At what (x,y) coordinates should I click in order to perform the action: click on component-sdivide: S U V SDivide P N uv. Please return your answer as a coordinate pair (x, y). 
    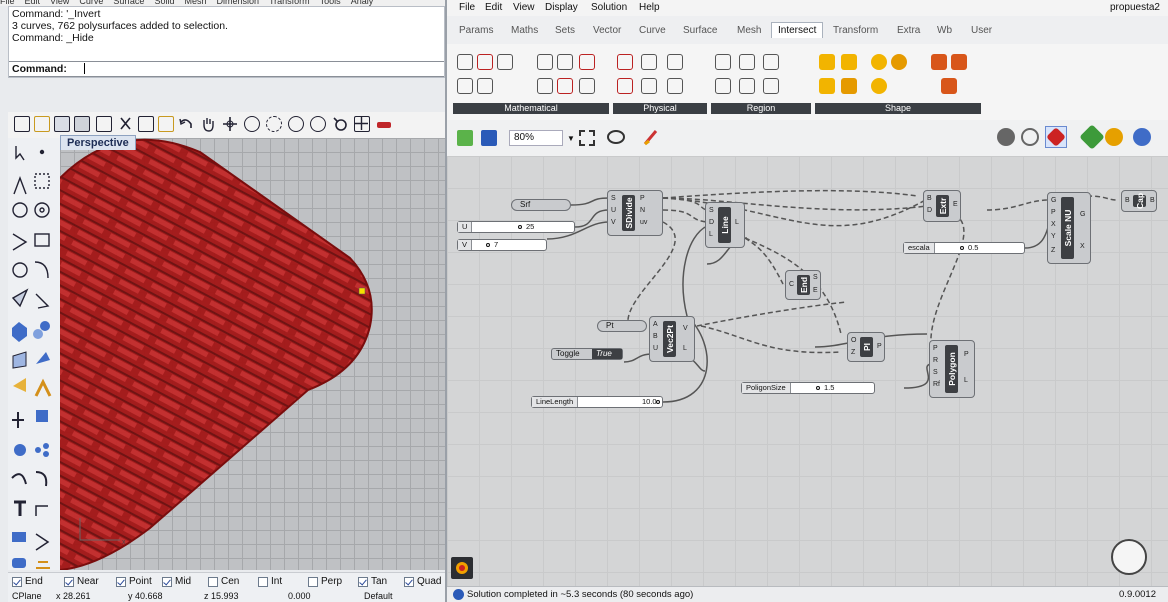
    Looking at the image, I should click on (635, 213).